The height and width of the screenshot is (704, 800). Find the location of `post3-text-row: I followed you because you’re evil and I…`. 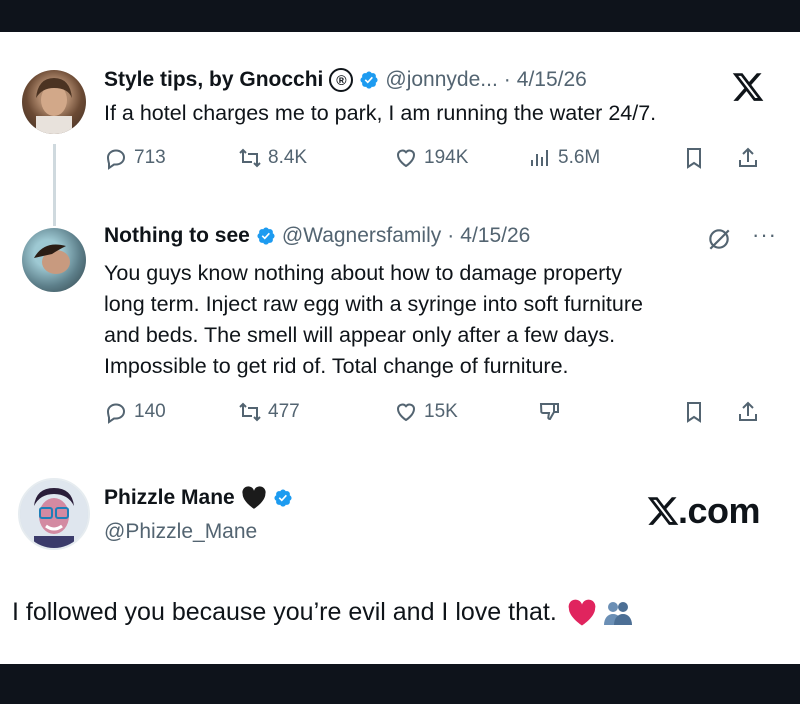

post3-text-row: I followed you because you’re evil and I… is located at coordinates (322, 612).